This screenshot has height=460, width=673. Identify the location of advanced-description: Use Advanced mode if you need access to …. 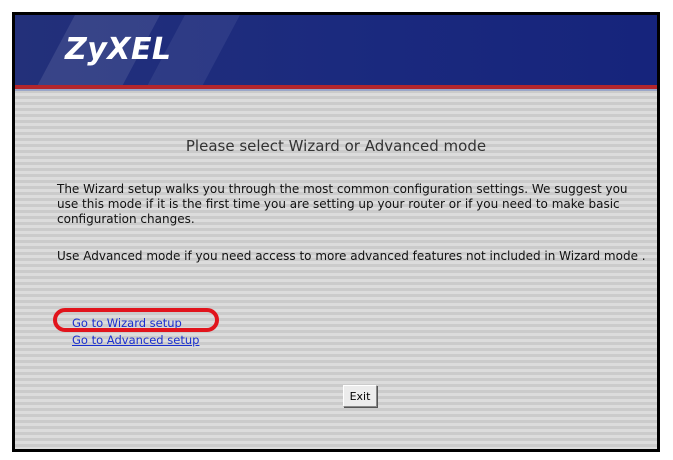
(351, 256).